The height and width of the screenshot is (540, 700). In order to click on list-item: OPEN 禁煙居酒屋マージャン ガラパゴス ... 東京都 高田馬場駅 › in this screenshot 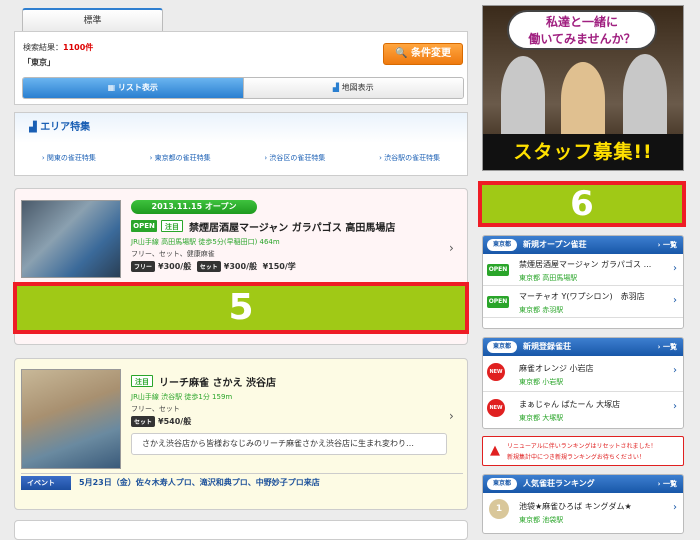, I will do `click(583, 270)`.